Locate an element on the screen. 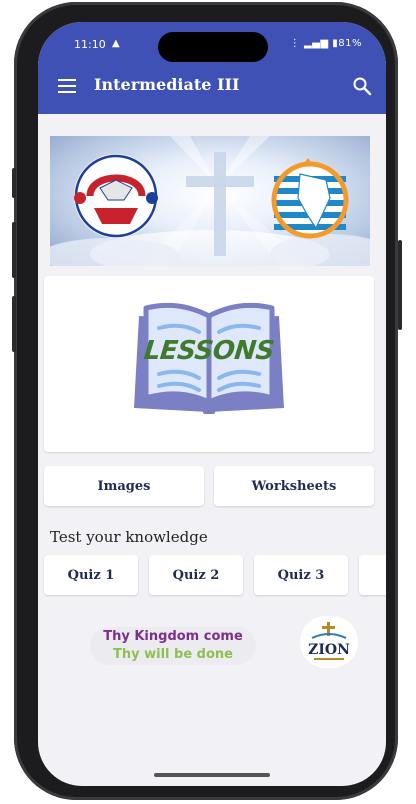 The height and width of the screenshot is (804, 416). status-bar: 11:10 ▲ ⋮ ▂▄▆ ▮81% is located at coordinates (212, 47).